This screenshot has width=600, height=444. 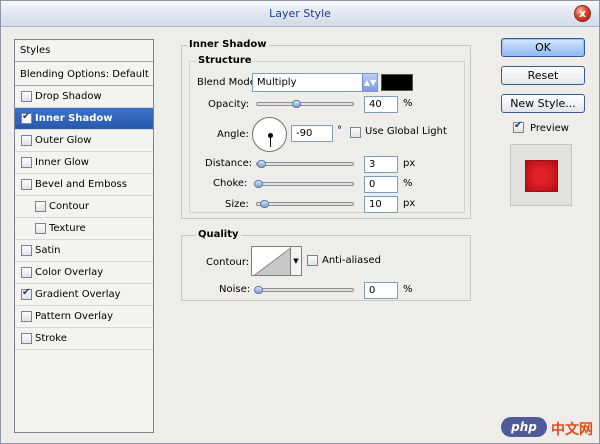 I want to click on angle-dial, so click(x=269, y=134).